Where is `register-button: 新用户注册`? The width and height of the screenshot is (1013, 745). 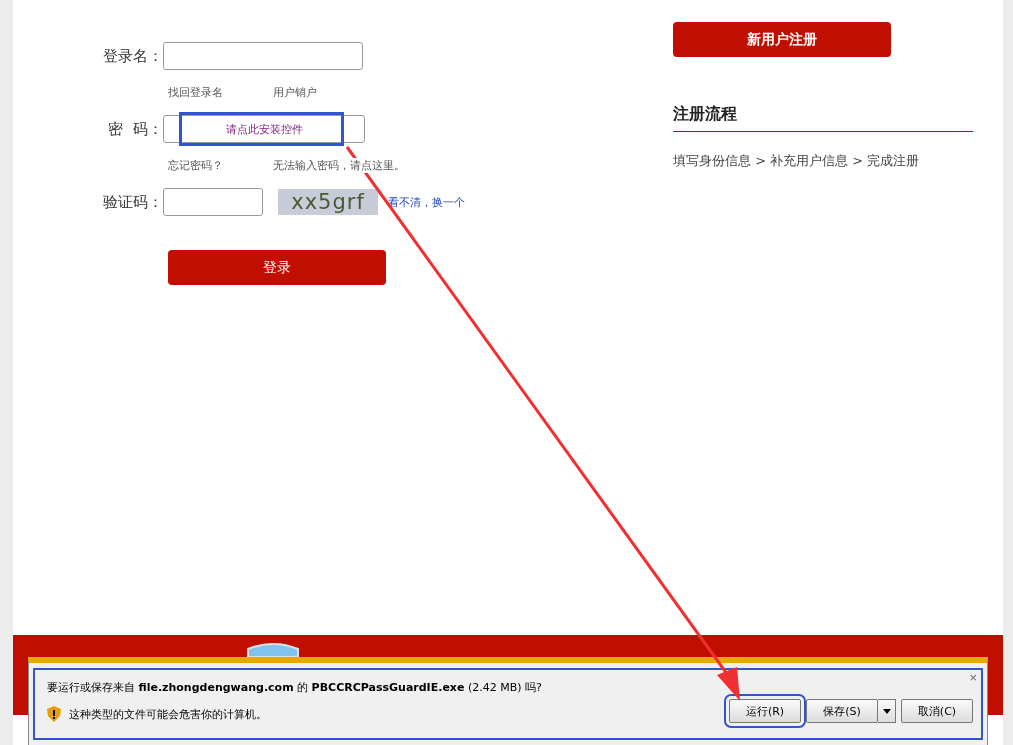 register-button: 新用户注册 is located at coordinates (782, 39).